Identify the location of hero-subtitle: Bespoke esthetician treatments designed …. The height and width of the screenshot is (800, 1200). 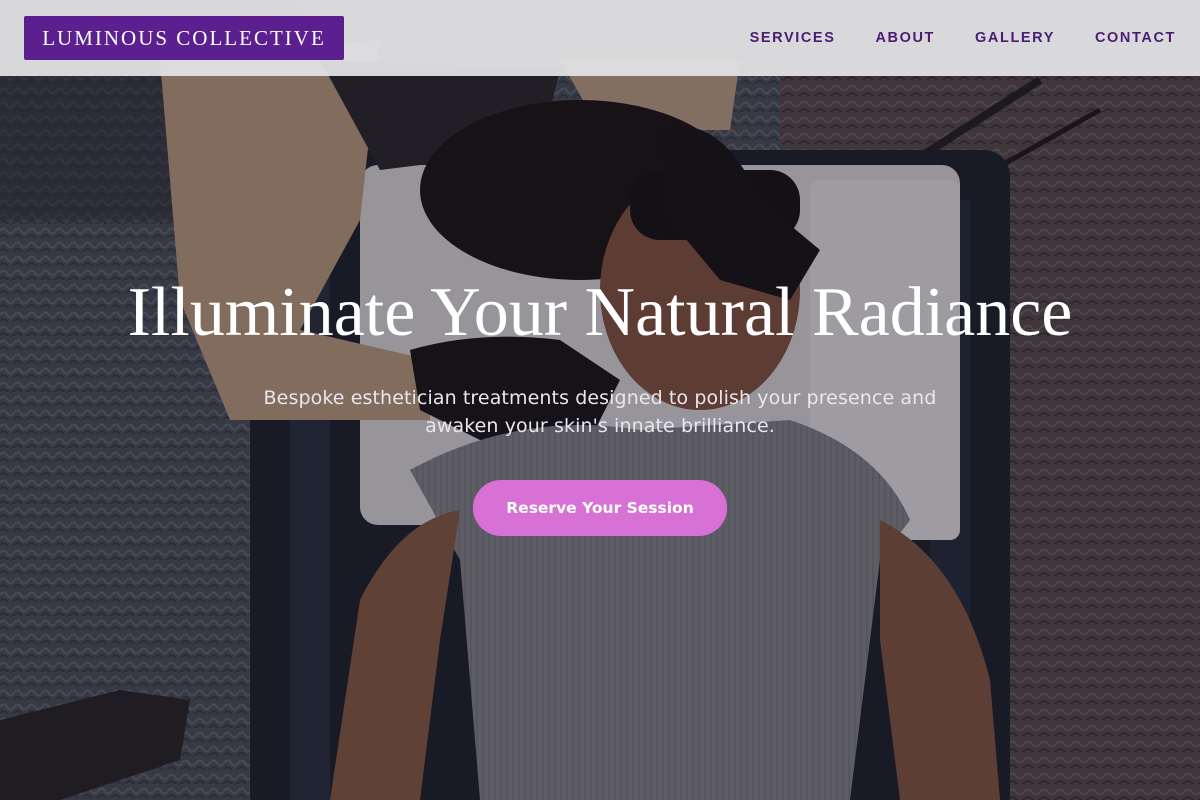
(600, 412).